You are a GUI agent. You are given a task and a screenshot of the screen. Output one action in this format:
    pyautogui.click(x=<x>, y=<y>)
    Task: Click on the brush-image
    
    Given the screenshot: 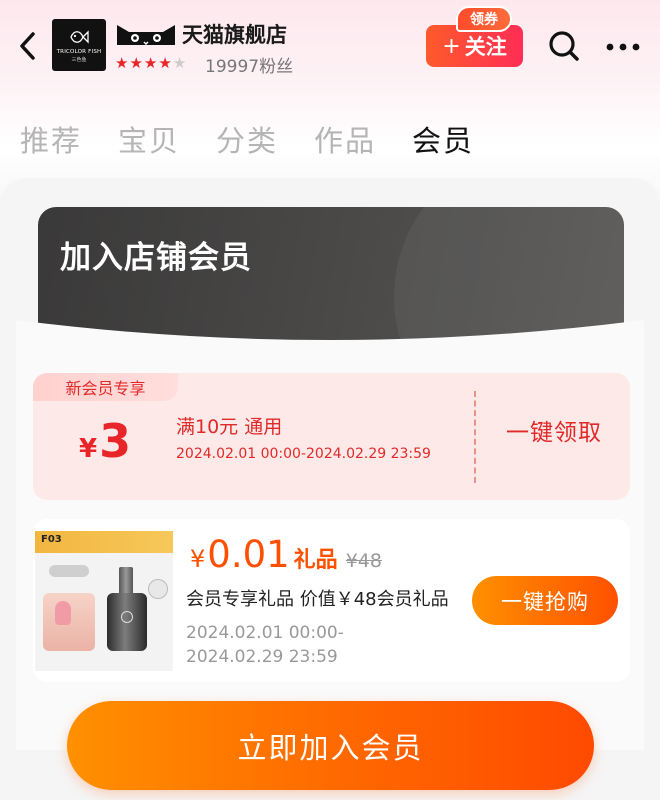 What is the action you would take?
    pyautogui.click(x=69, y=571)
    